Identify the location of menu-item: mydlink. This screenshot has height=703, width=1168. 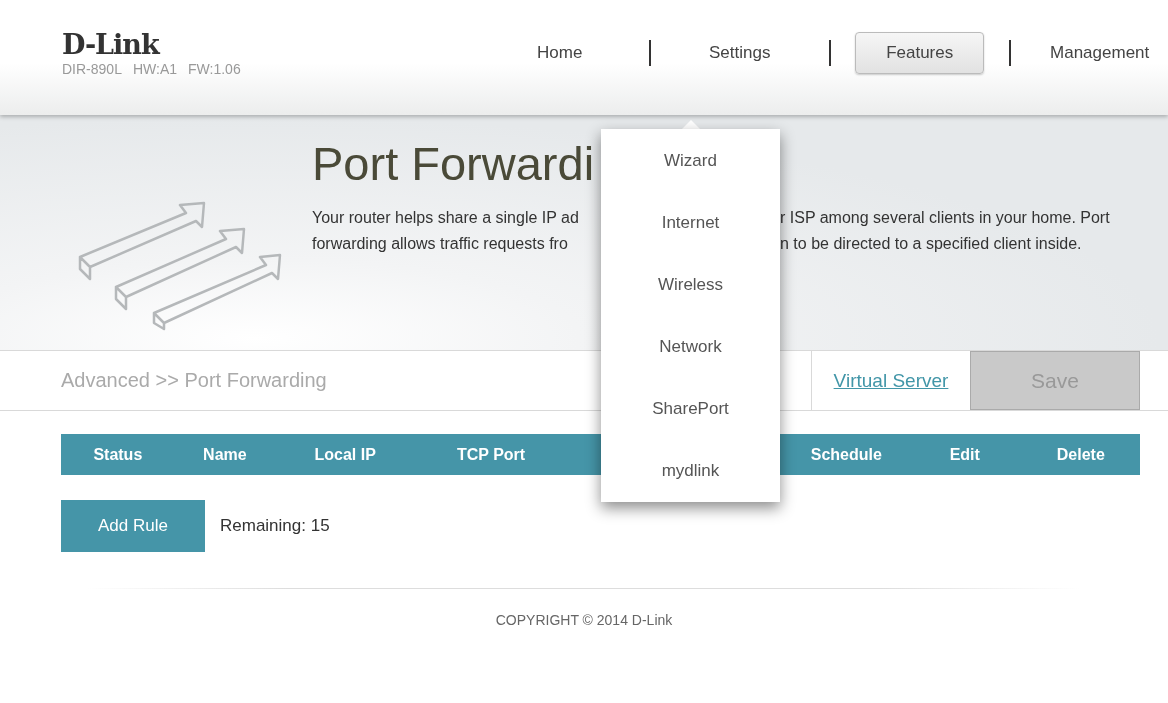
(690, 471).